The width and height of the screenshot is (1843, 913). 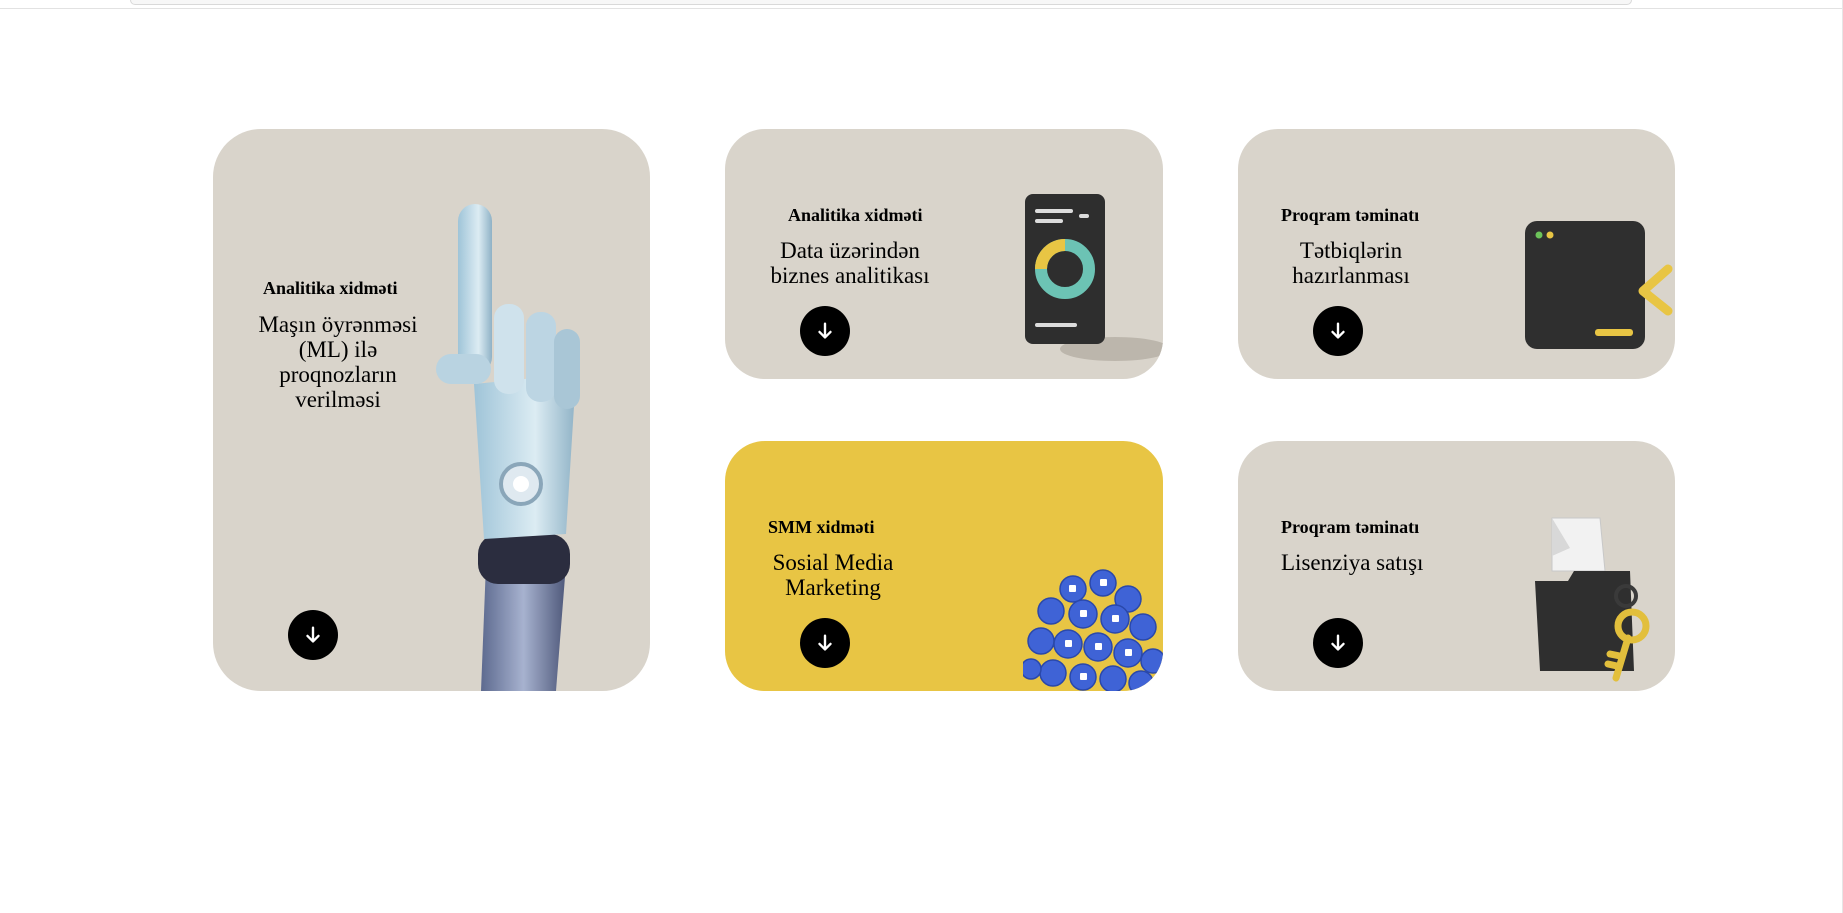 I want to click on card-title: Lisenziya satışı, so click(x=1352, y=562).